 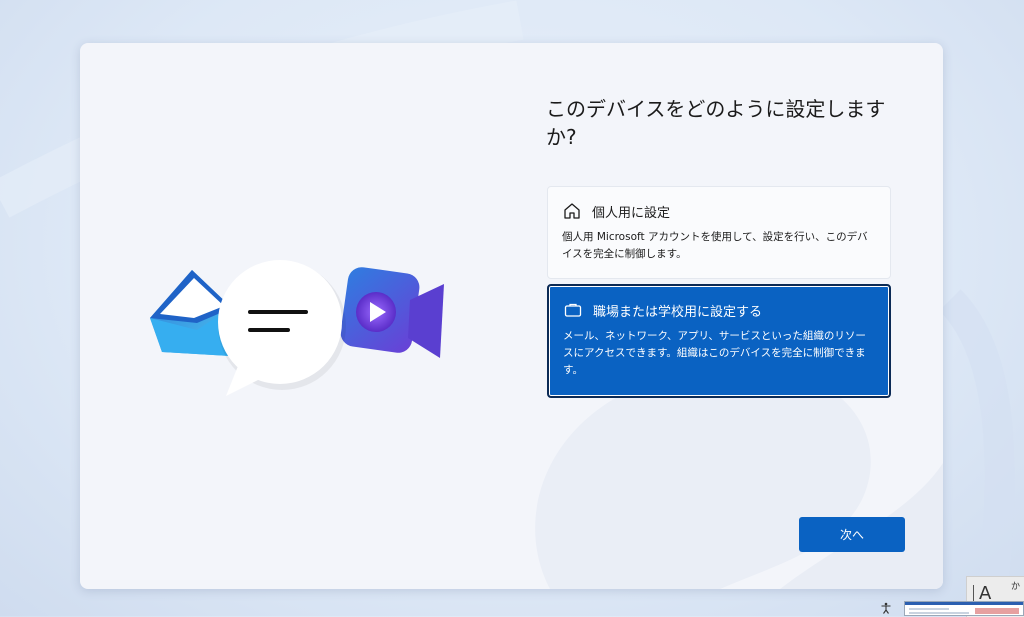 I want to click on home-icon, so click(x=572, y=211).